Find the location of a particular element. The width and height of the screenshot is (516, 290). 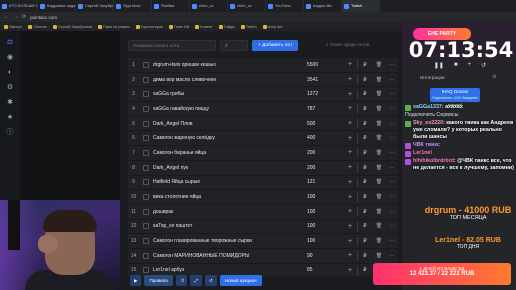

browser-tab: сhim_cz is located at coordinates (209, 6).